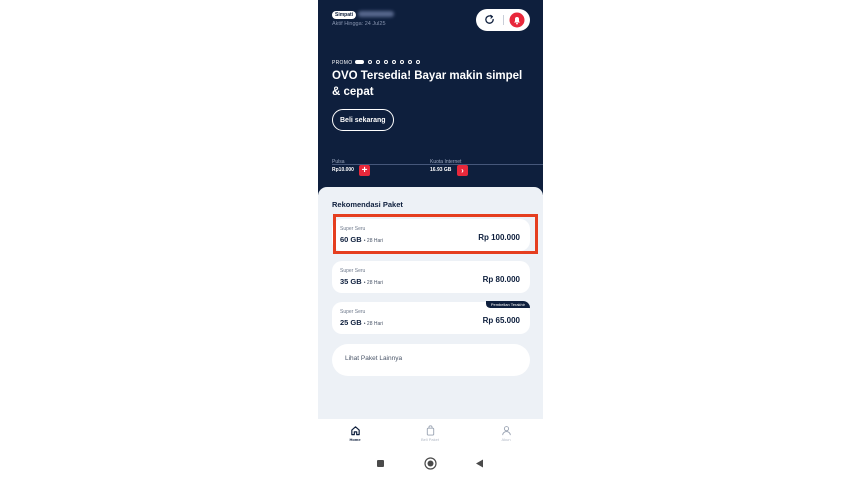 The height and width of the screenshot is (480, 852). I want to click on package-size: 35 GB • 28 Hari, so click(362, 281).